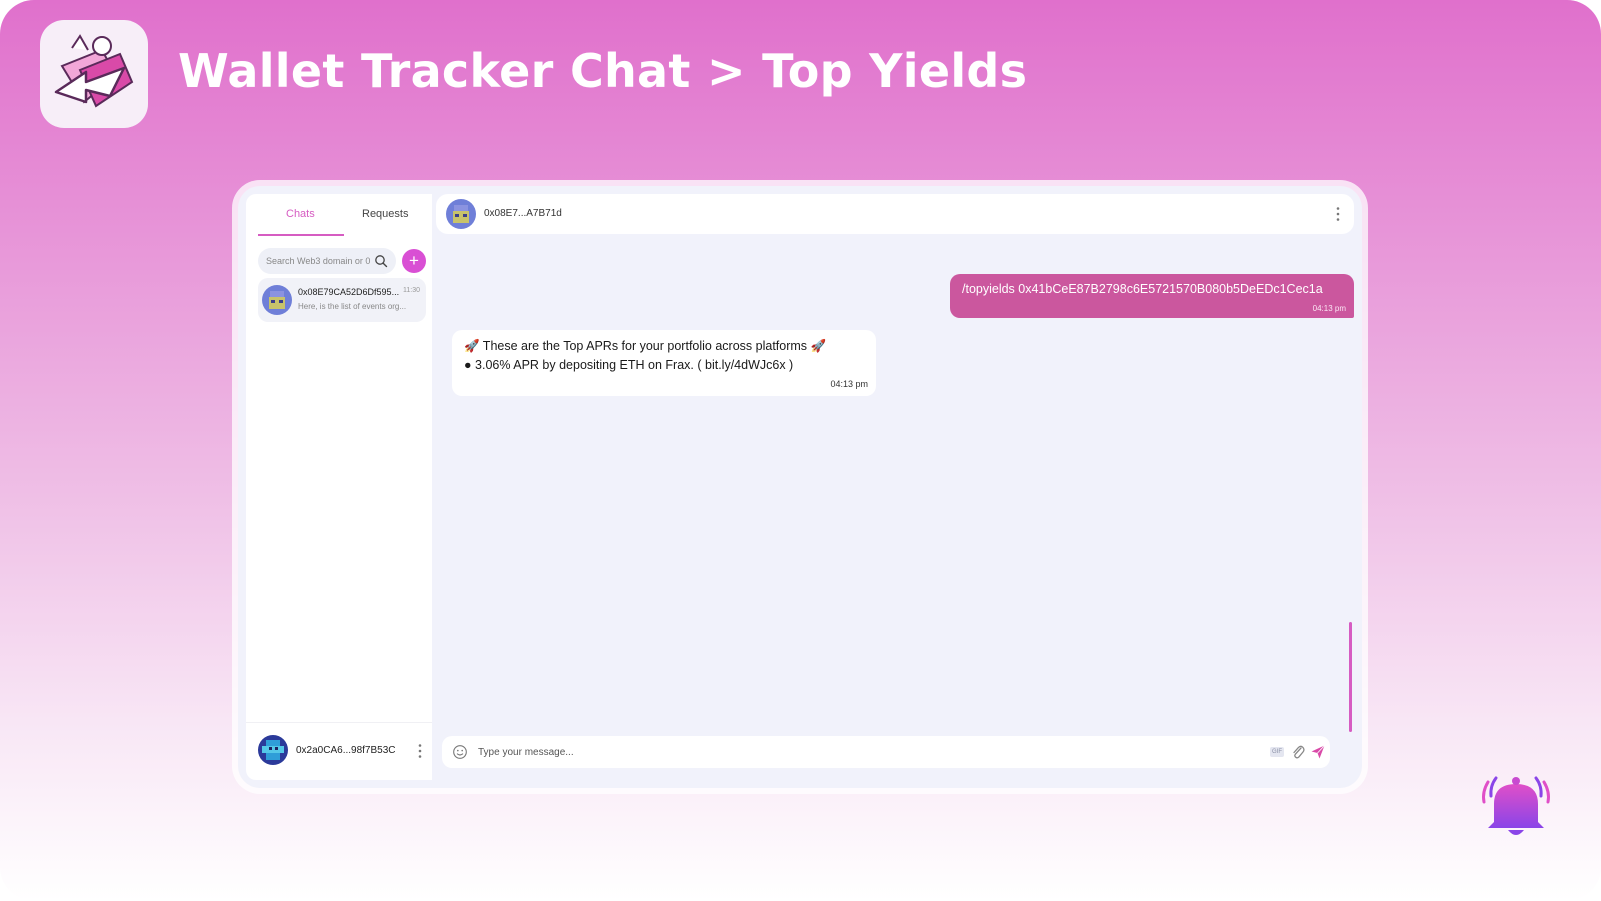 The width and height of the screenshot is (1601, 901). Describe the element at coordinates (461, 214) in the screenshot. I see `contact-avatar` at that location.